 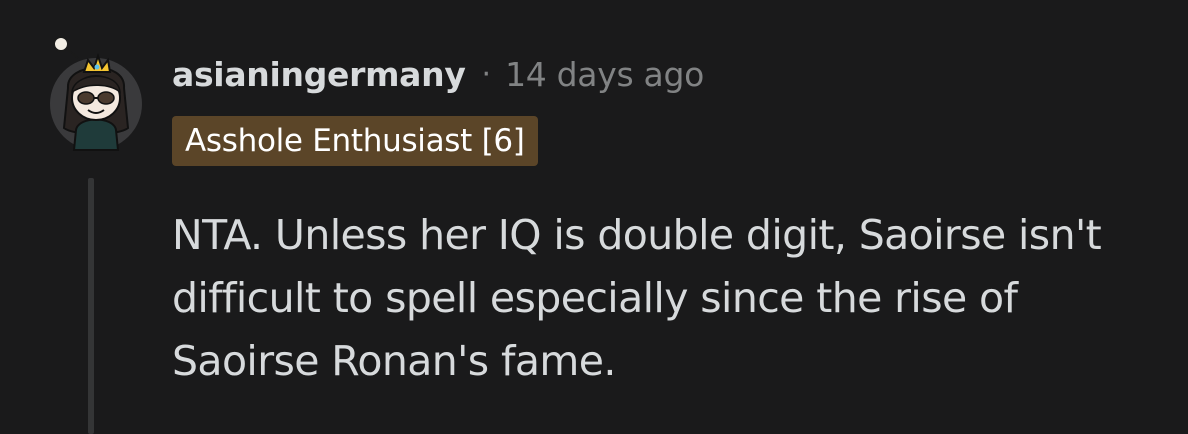 I want to click on snoo-avatar-icon, so click(x=96, y=93).